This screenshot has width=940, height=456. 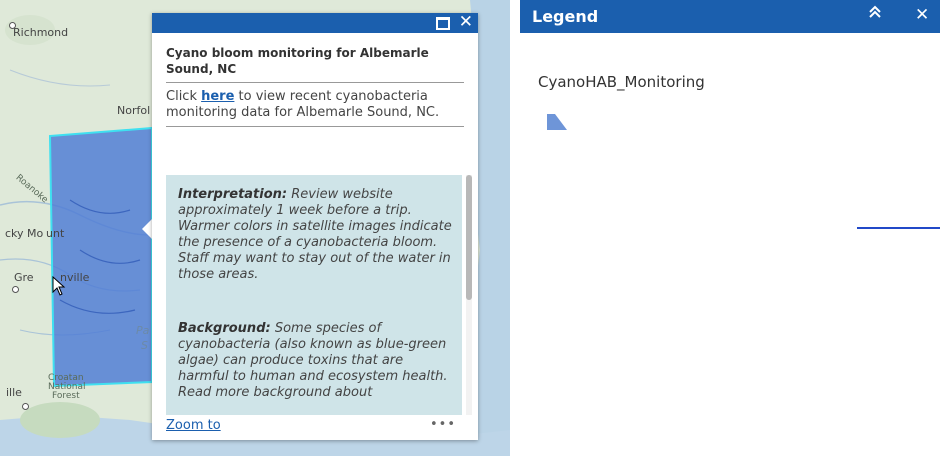 What do you see at coordinates (443, 424) in the screenshot?
I see `more-actions-icon: •••` at bounding box center [443, 424].